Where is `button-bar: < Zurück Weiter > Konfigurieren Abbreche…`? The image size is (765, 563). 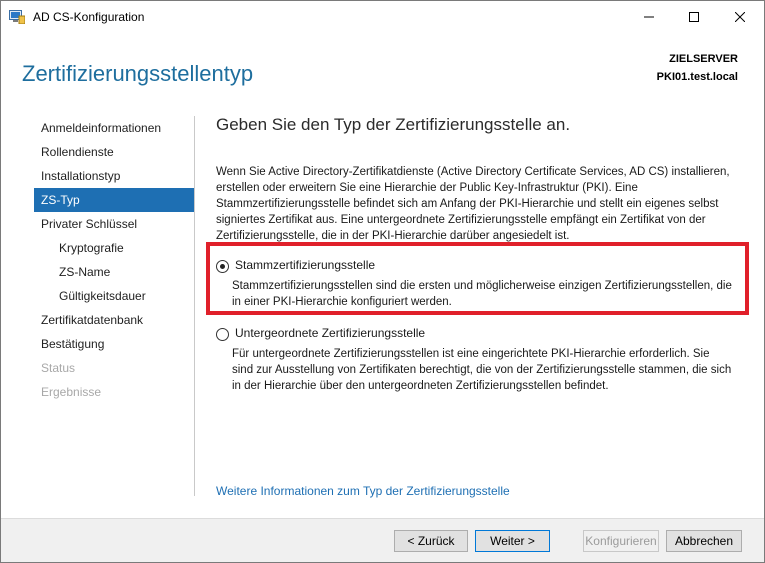
button-bar: < Zurück Weiter > Konfigurieren Abbreche… is located at coordinates (382, 540).